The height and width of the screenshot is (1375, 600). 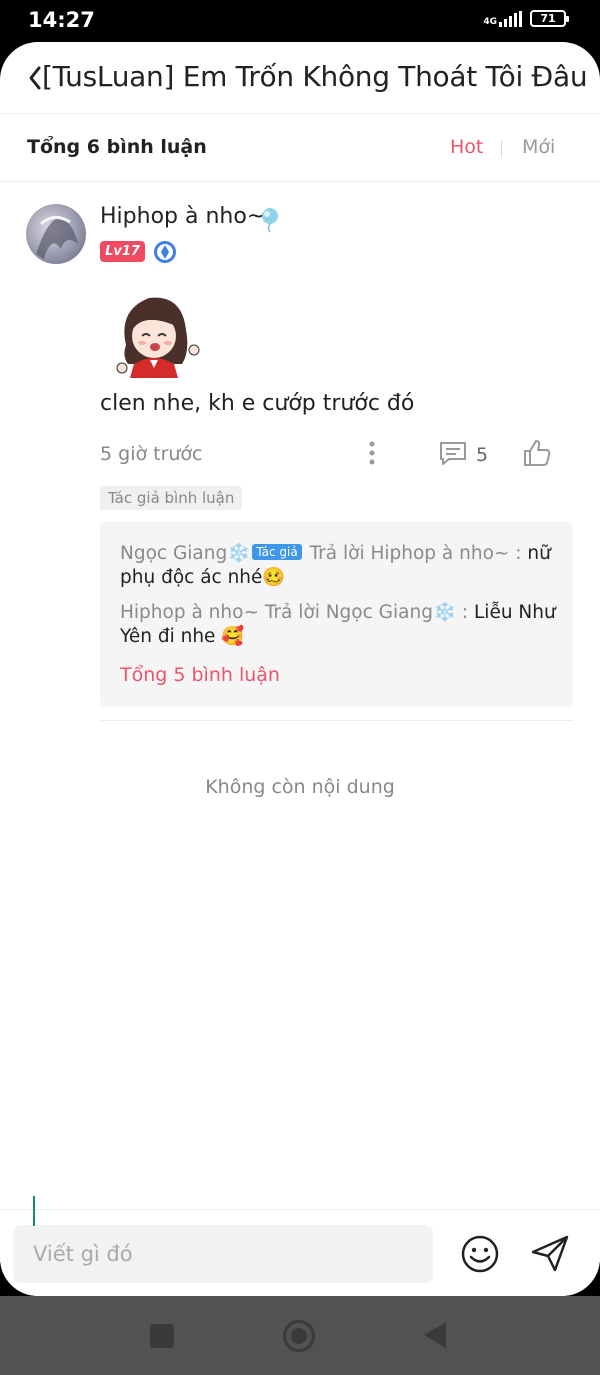 What do you see at coordinates (182, 216) in the screenshot?
I see `comment-author: Hiphop à nho~` at bounding box center [182, 216].